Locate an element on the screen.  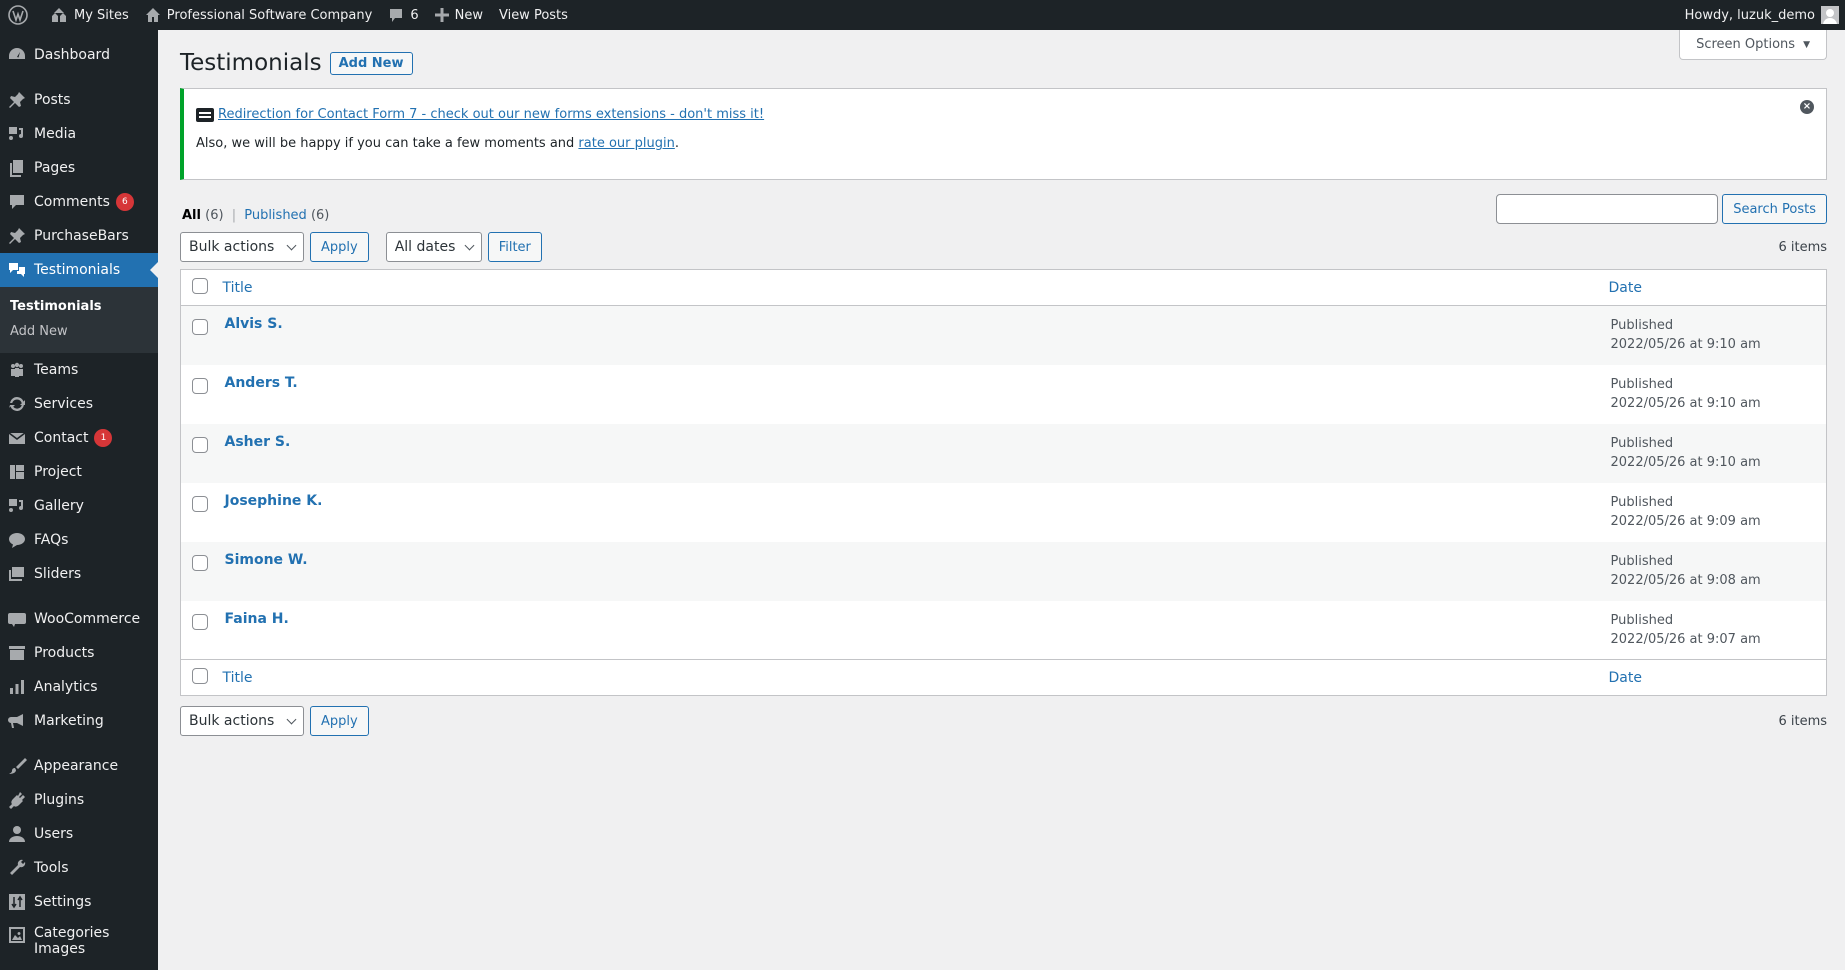
sidebar-item-media: Media is located at coordinates (79, 134).